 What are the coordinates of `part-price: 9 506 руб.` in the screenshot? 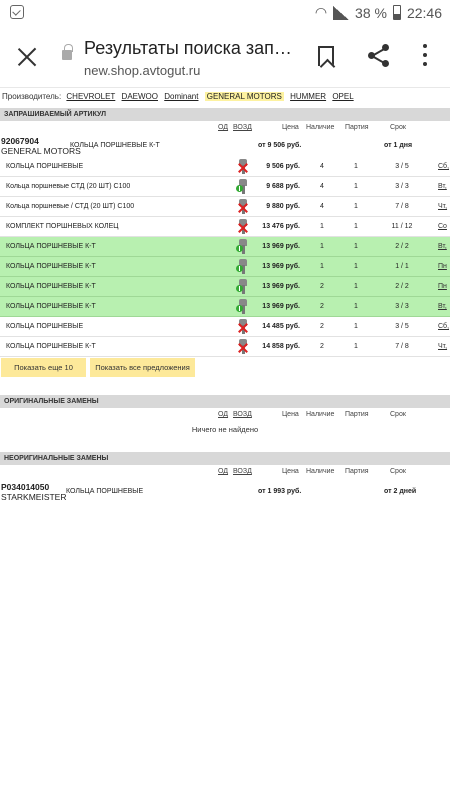 It's located at (283, 166).